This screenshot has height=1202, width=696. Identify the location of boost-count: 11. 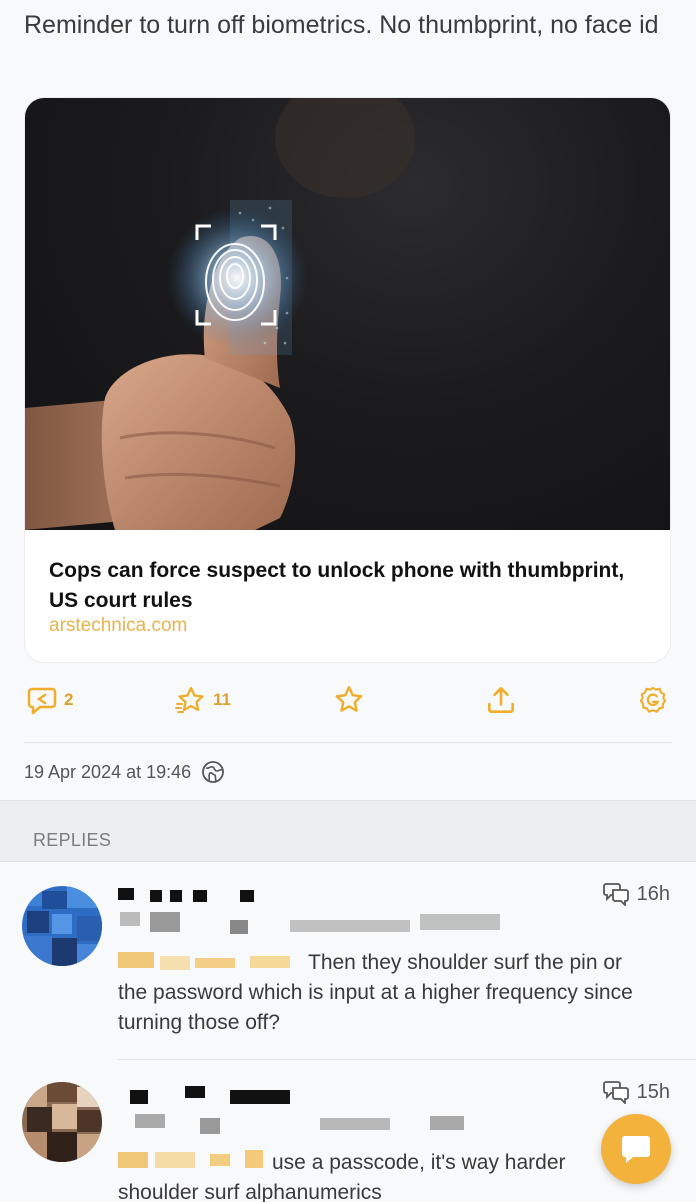
(222, 699).